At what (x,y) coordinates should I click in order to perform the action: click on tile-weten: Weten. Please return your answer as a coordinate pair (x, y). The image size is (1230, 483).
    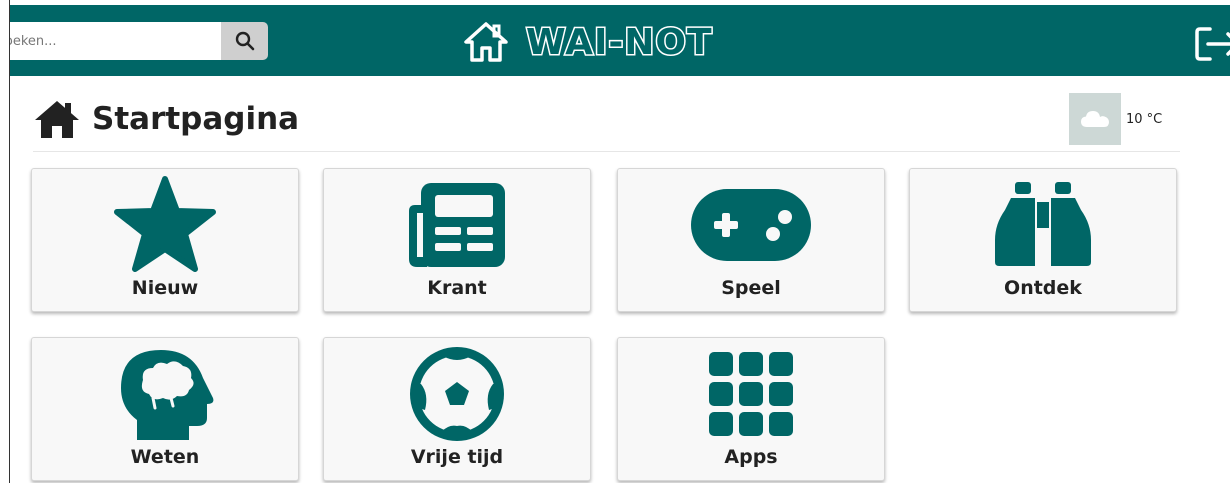
    Looking at the image, I should click on (165, 409).